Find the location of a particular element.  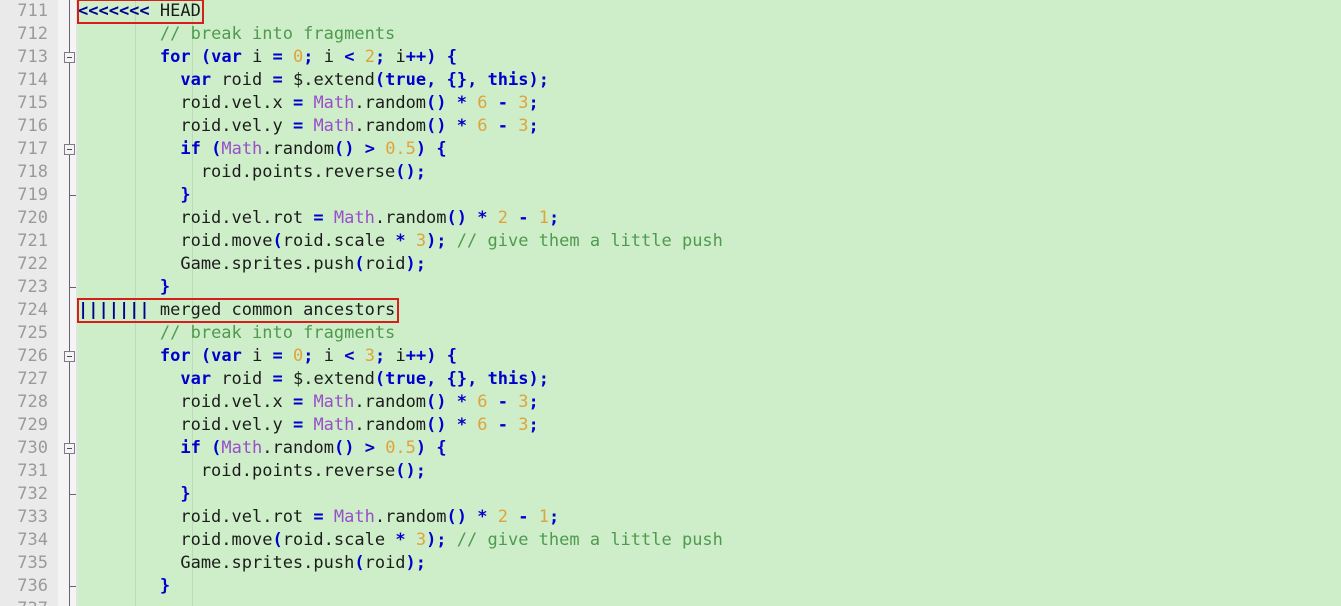

code-token-op: ; is located at coordinates (308, 57).